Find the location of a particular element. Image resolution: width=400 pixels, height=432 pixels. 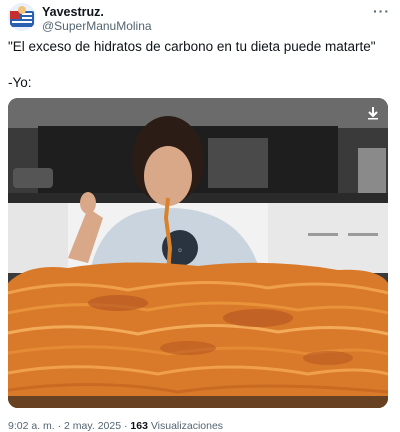

tweet-time: 9:02 a. m. is located at coordinates (31, 426).